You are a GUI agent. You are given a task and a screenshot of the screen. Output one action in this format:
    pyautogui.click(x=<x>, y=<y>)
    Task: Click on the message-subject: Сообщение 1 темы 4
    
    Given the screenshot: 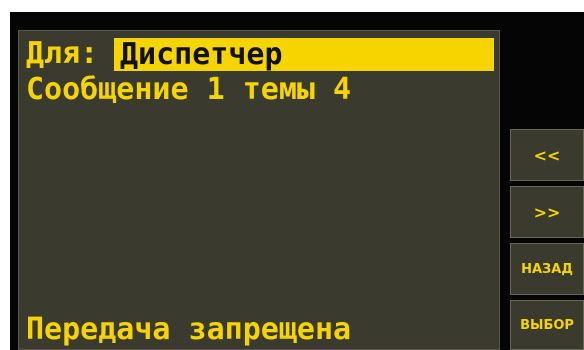 What is the action you would take?
    pyautogui.click(x=189, y=89)
    